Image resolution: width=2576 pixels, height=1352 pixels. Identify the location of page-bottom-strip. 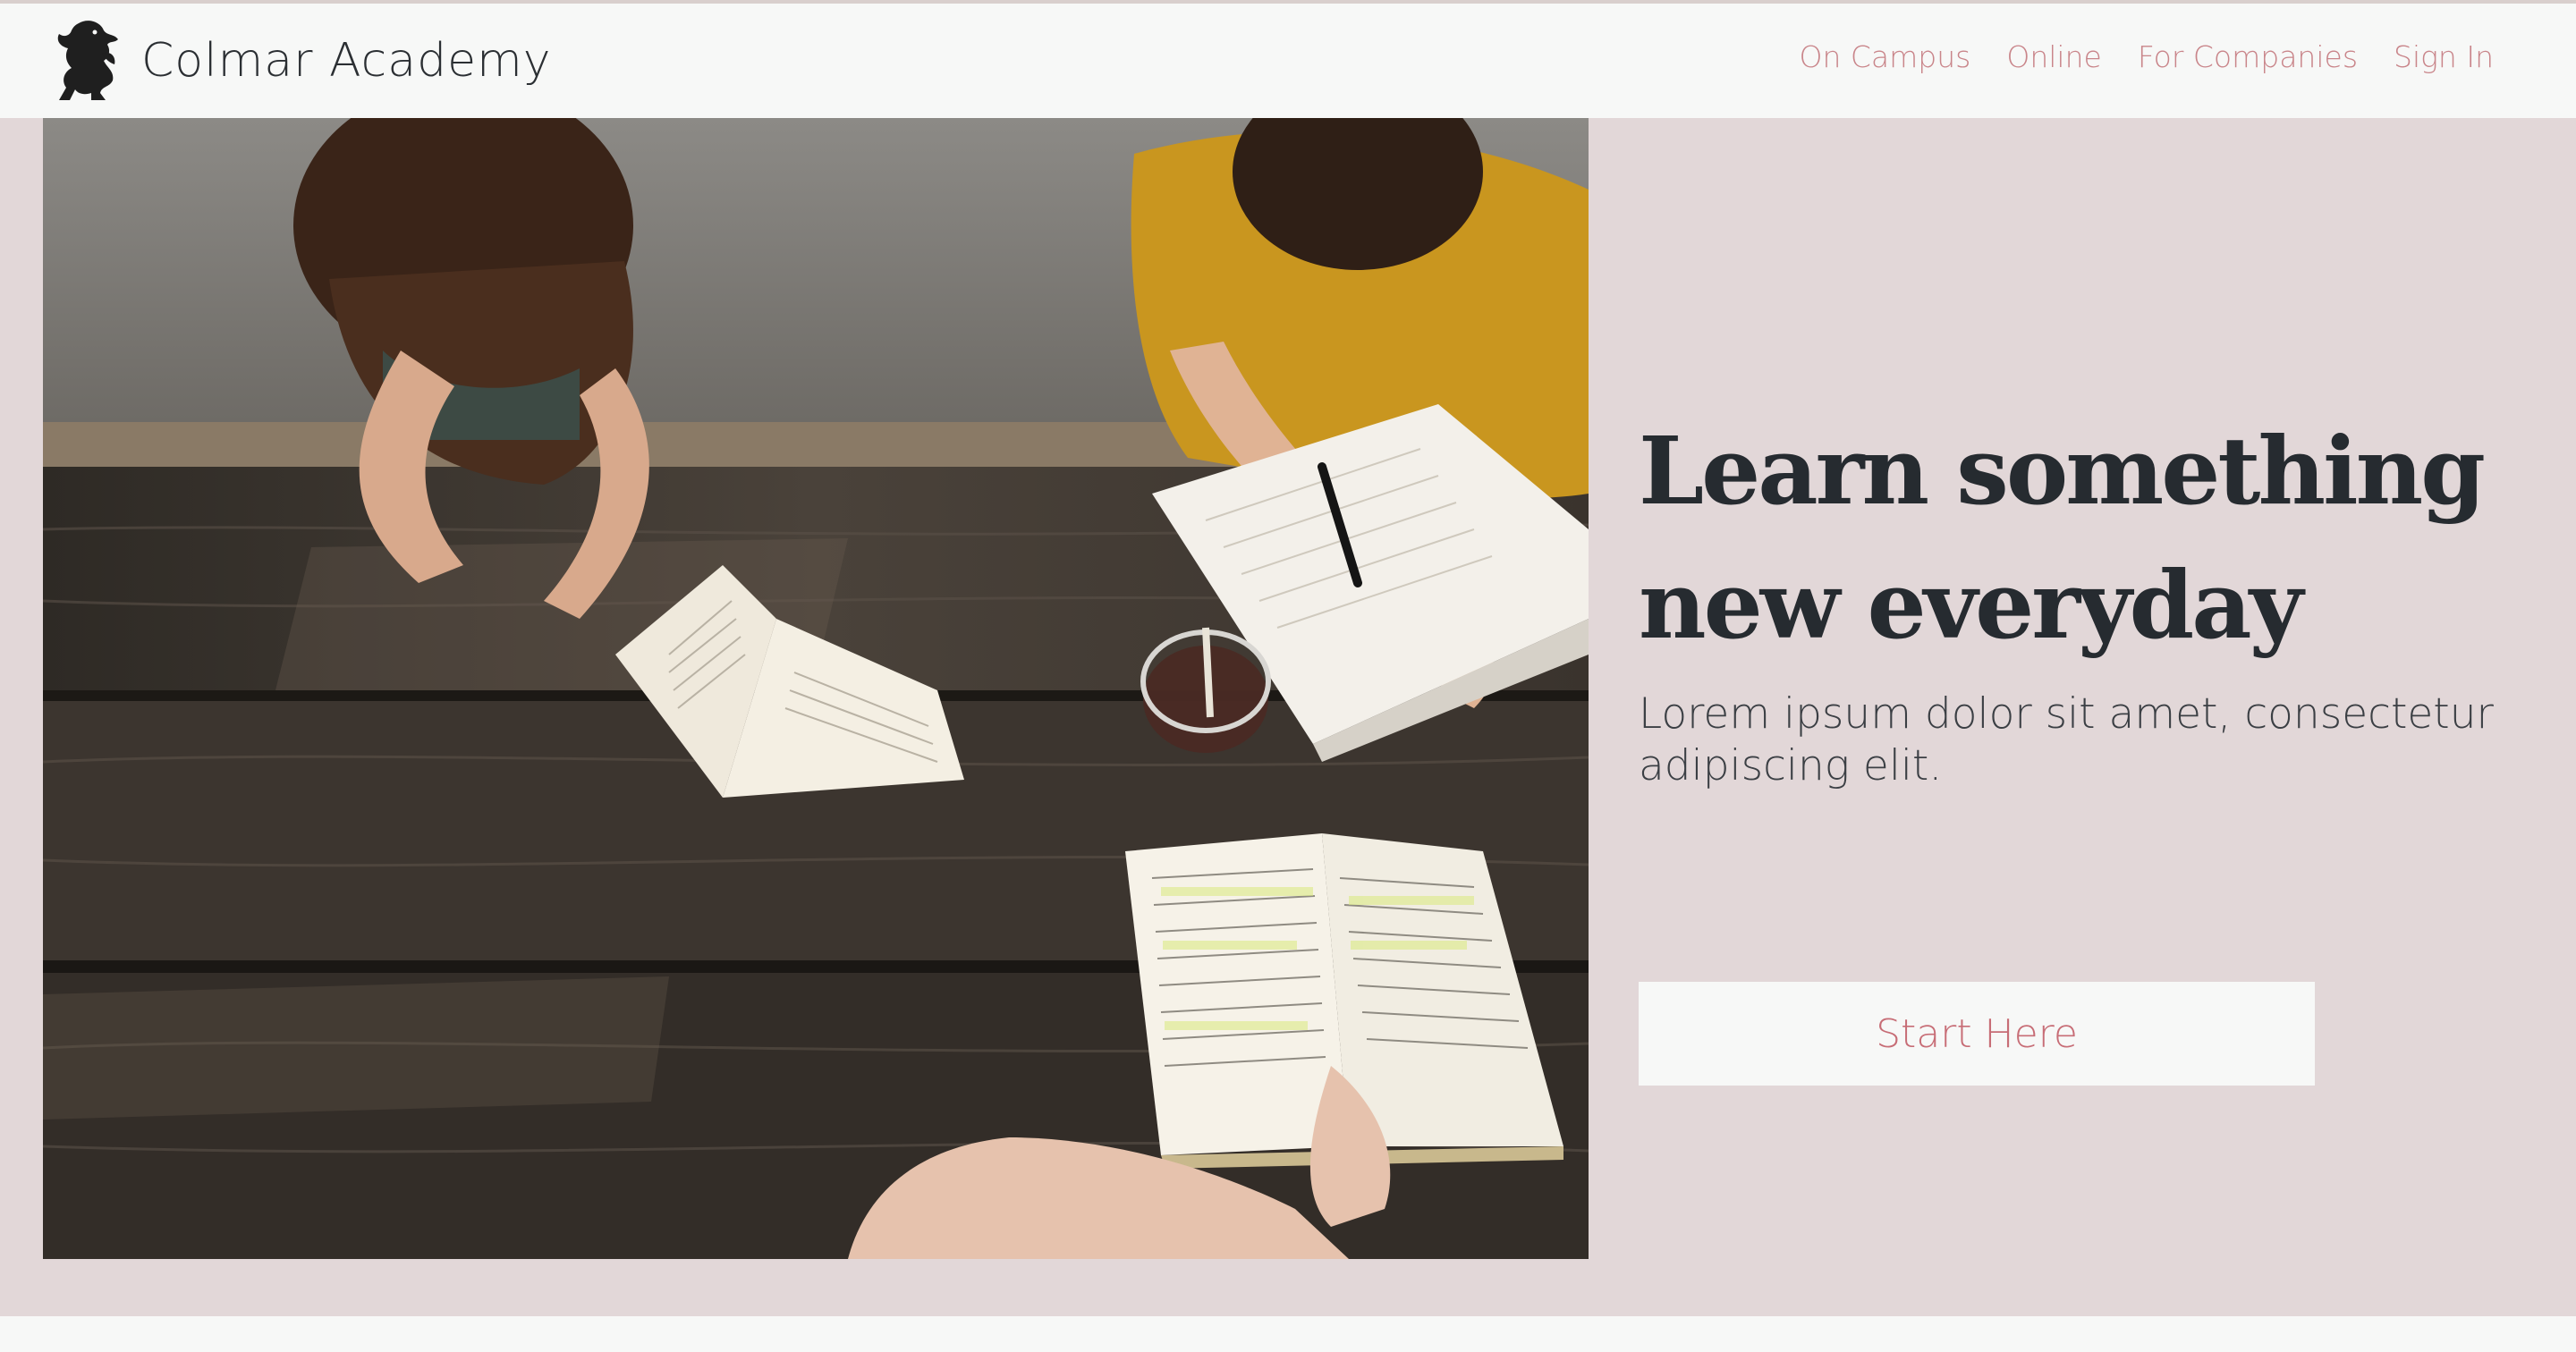
(1288, 1334).